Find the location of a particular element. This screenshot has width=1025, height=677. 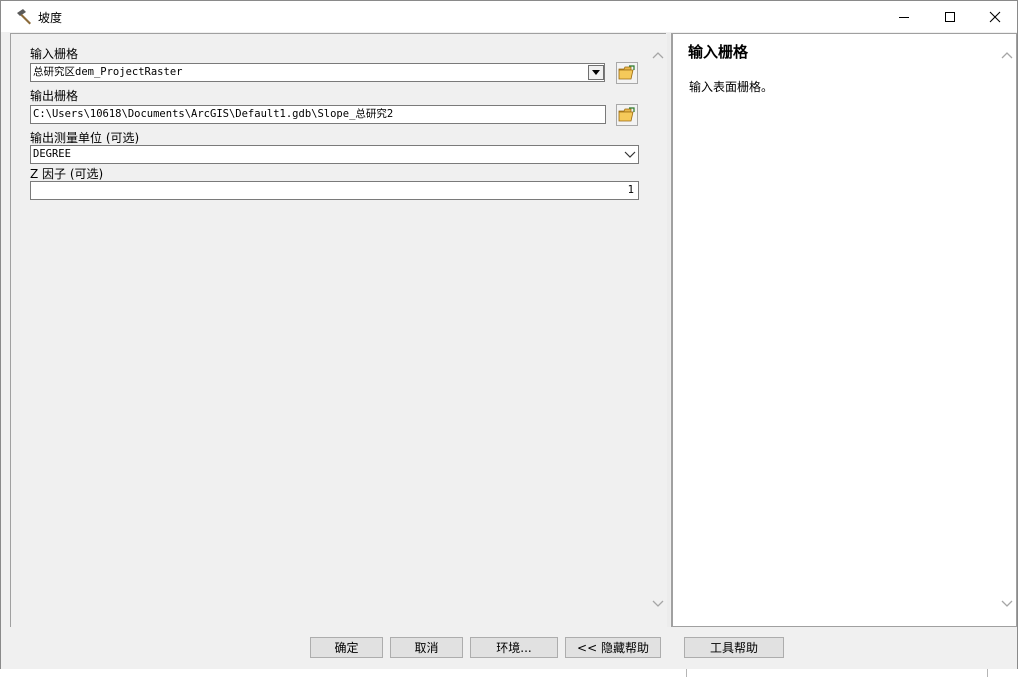

input-raster-browse-button is located at coordinates (627, 73).